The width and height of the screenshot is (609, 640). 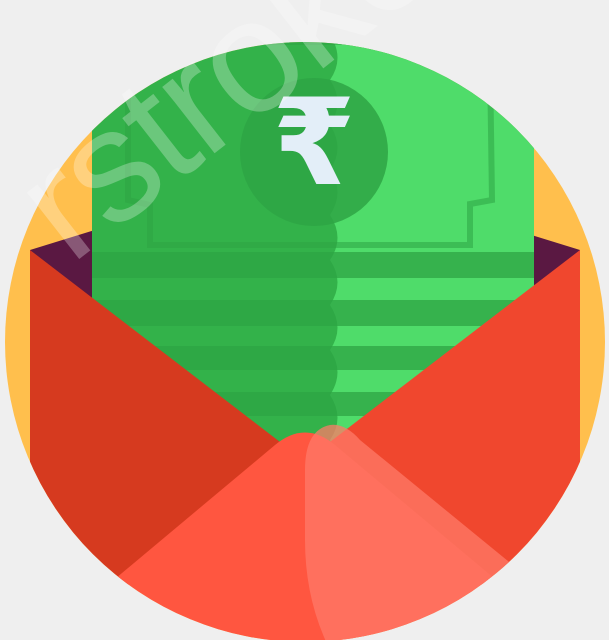 I want to click on rupee-icon: ₹, so click(x=314, y=143).